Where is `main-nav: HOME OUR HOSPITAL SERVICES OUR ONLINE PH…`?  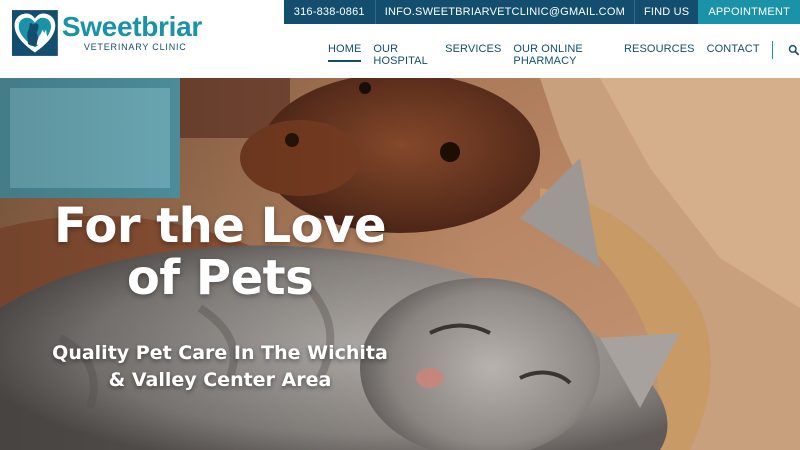
main-nav: HOME OUR HOSPITAL SERVICES OUR ONLINE PH… is located at coordinates (562, 52).